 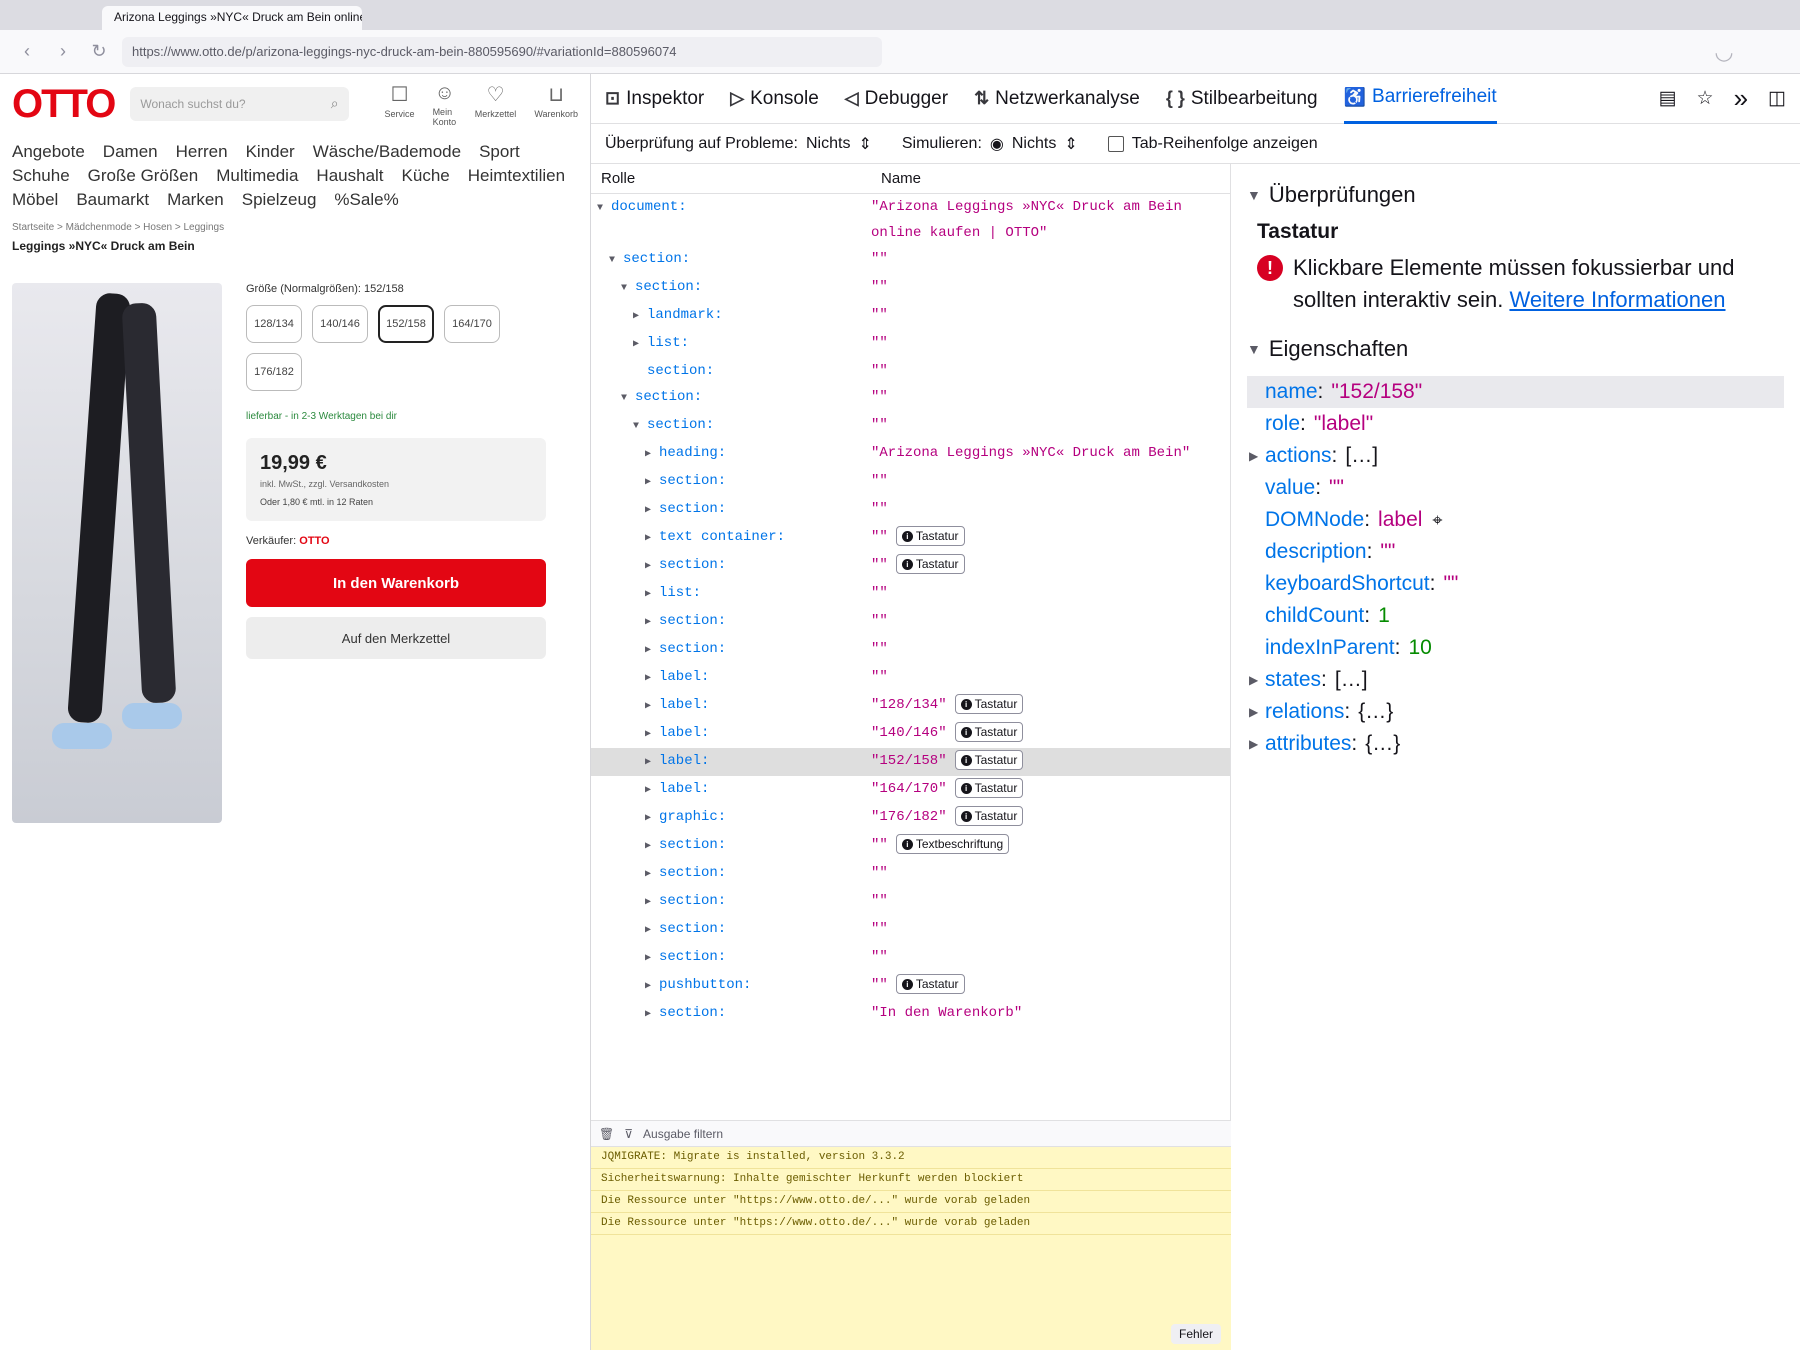 What do you see at coordinates (1115, 143) in the screenshot?
I see `tab-order-checkbox` at bounding box center [1115, 143].